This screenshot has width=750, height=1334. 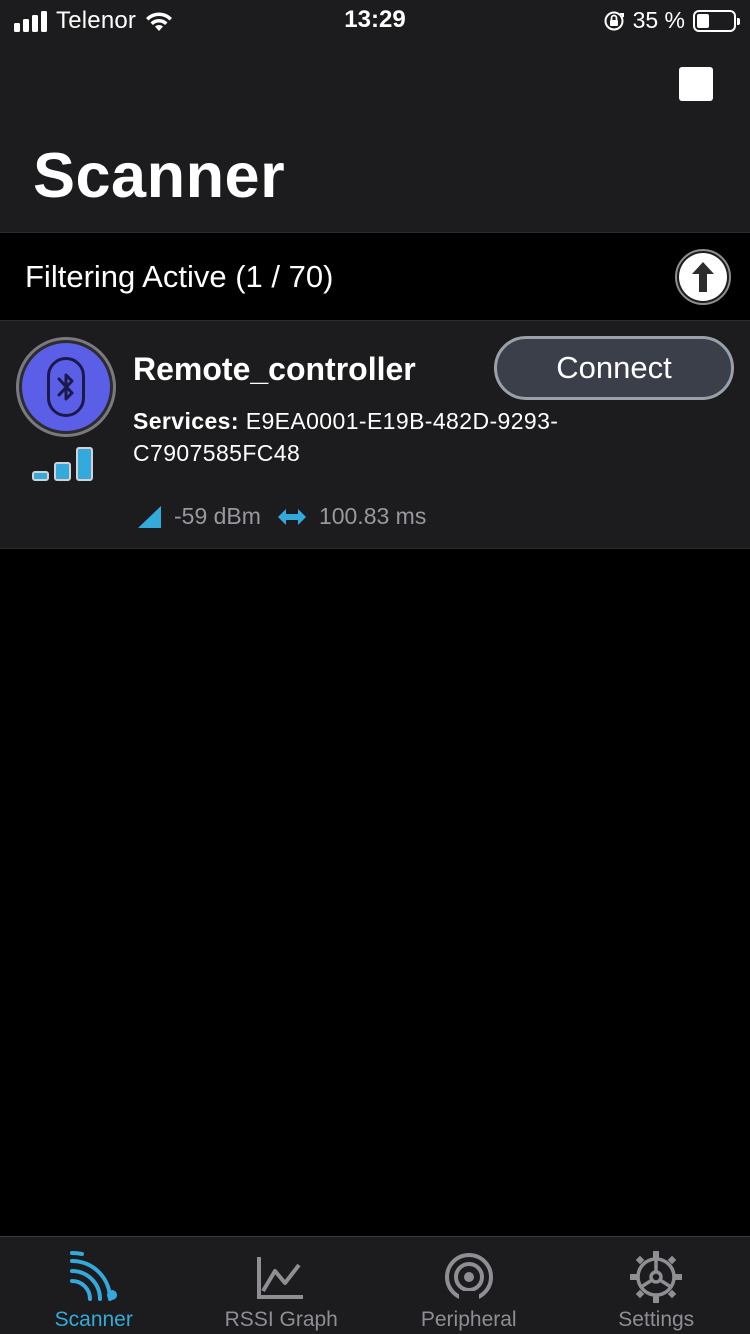 I want to click on device-name: Remote_controller, so click(x=274, y=369).